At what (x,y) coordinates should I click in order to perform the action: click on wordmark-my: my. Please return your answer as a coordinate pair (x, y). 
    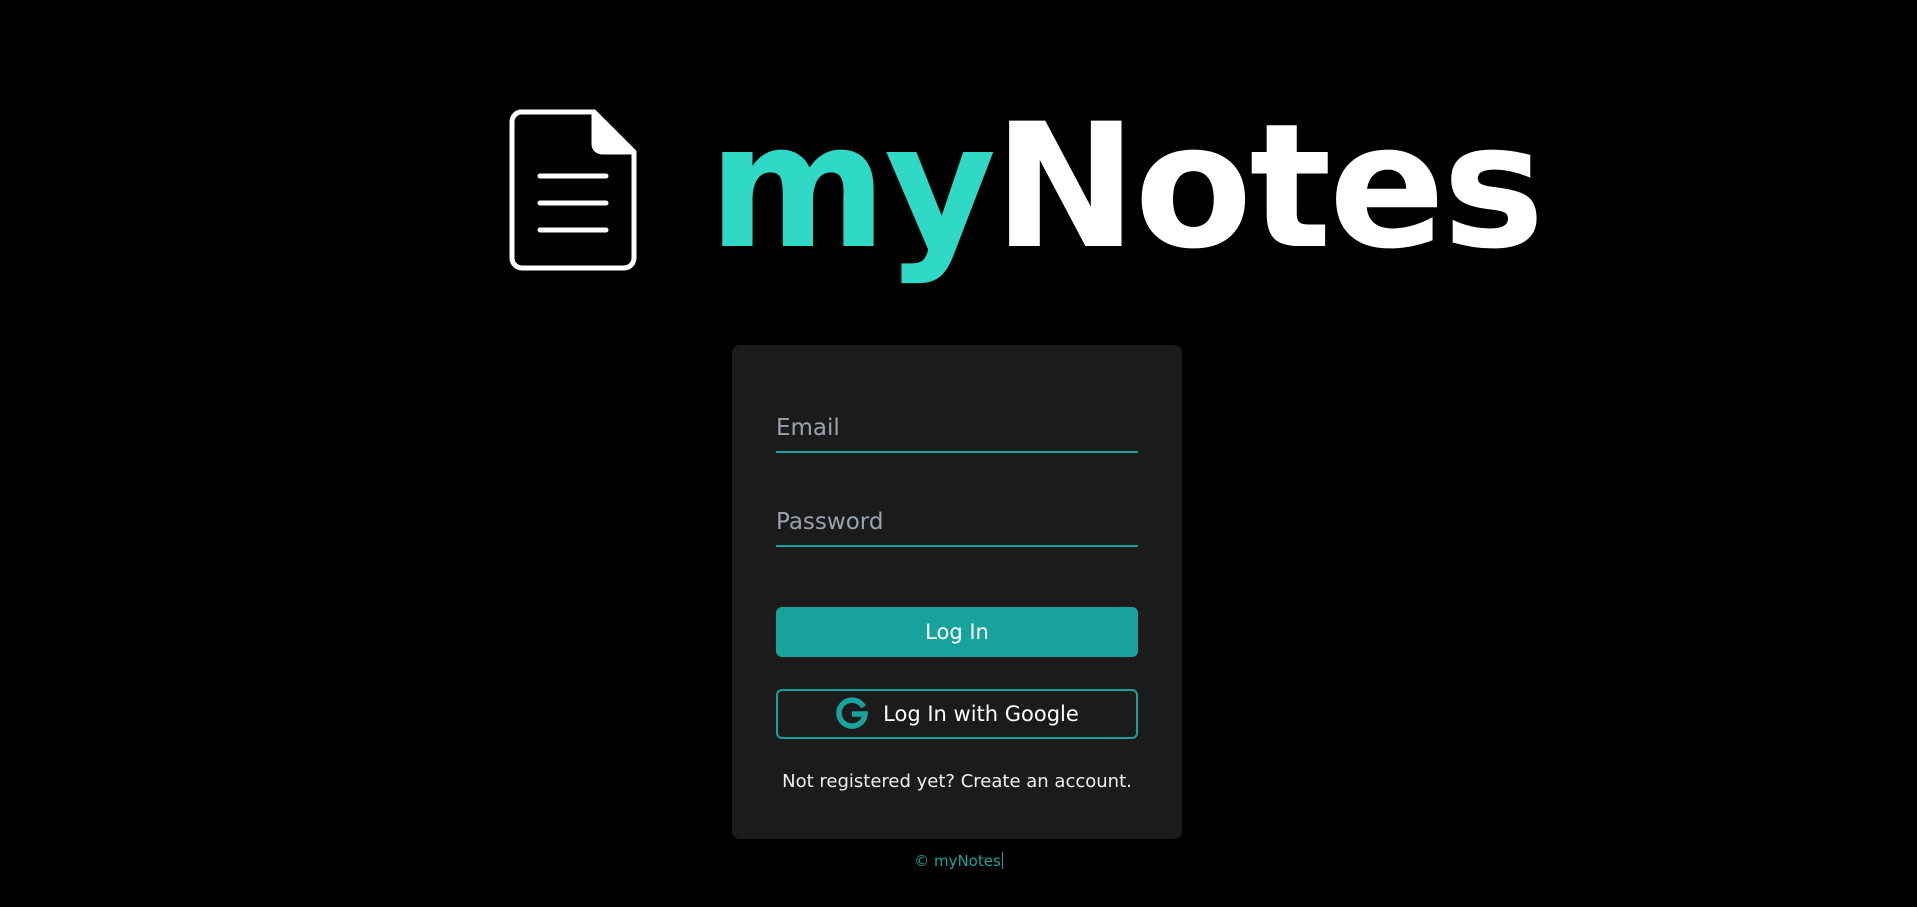
    Looking at the image, I should click on (852, 186).